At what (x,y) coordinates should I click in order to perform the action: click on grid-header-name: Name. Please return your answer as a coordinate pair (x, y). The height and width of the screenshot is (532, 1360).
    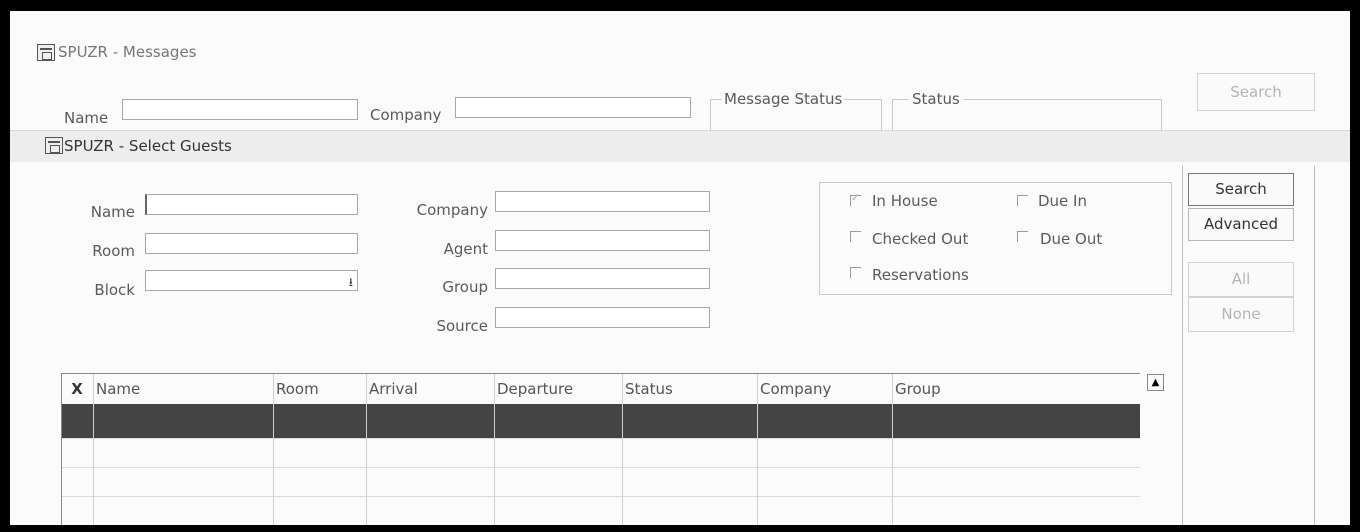
    Looking at the image, I should click on (183, 389).